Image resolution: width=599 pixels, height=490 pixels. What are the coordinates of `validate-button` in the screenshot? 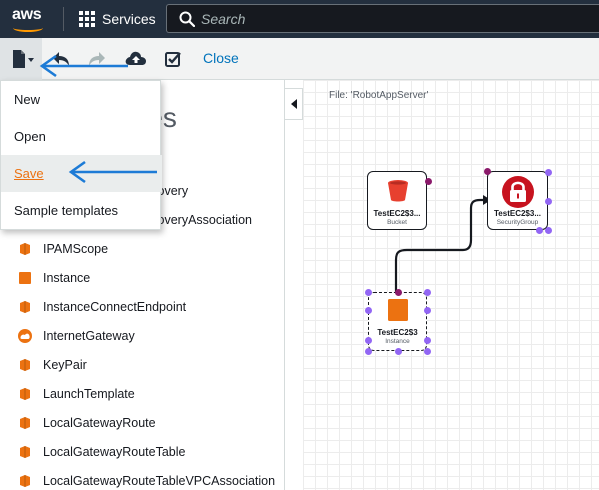 It's located at (173, 59).